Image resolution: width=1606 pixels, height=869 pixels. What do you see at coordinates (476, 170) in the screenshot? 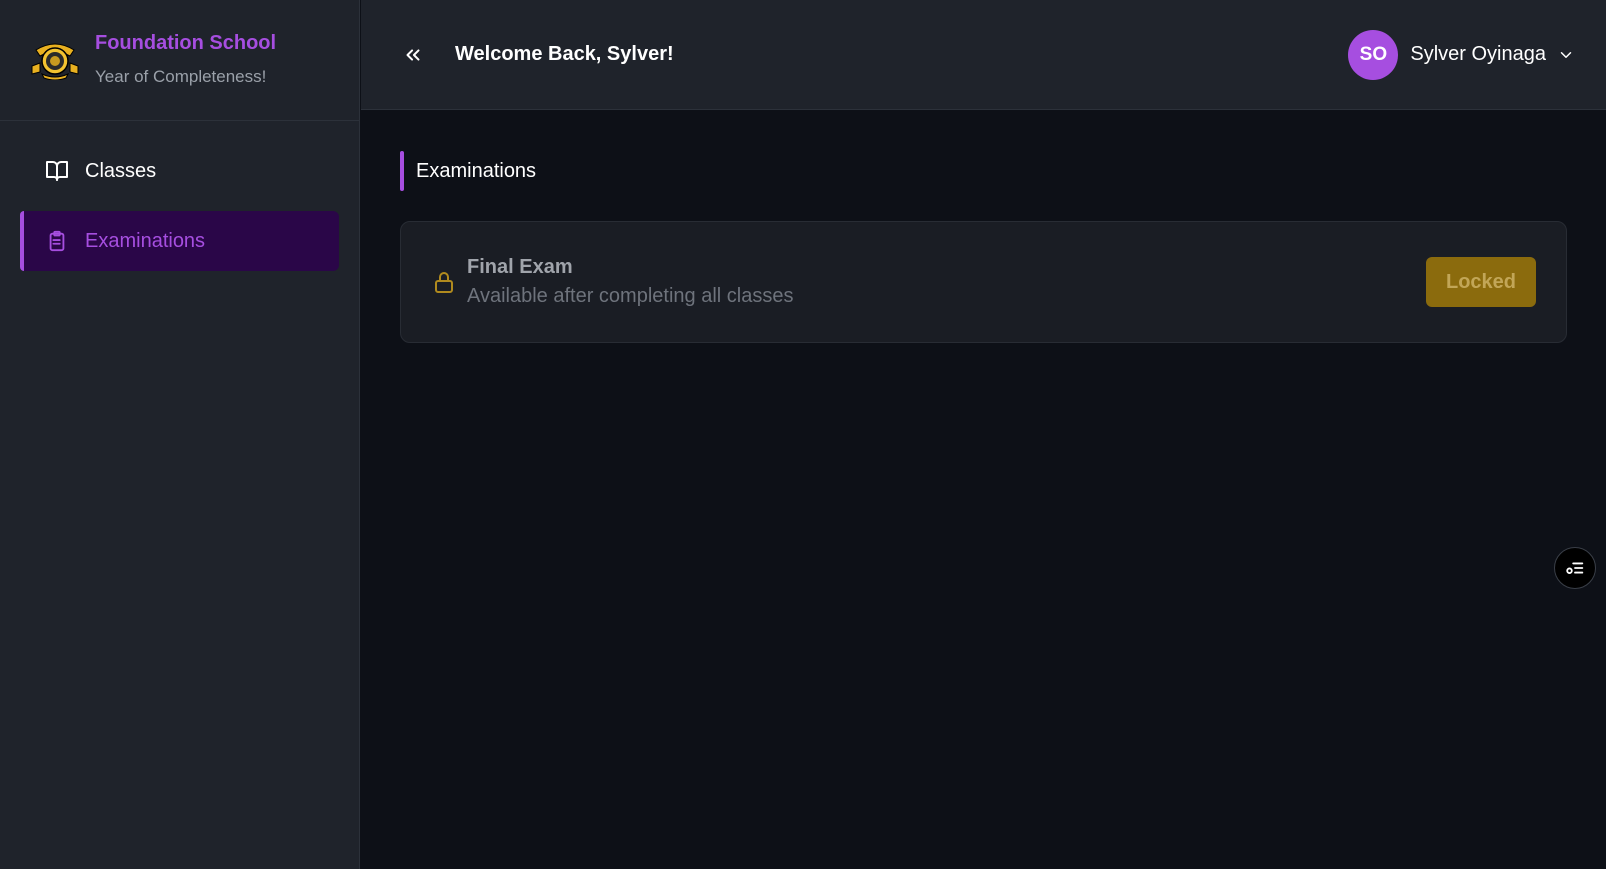
I see `section-title-text: Examinations` at bounding box center [476, 170].